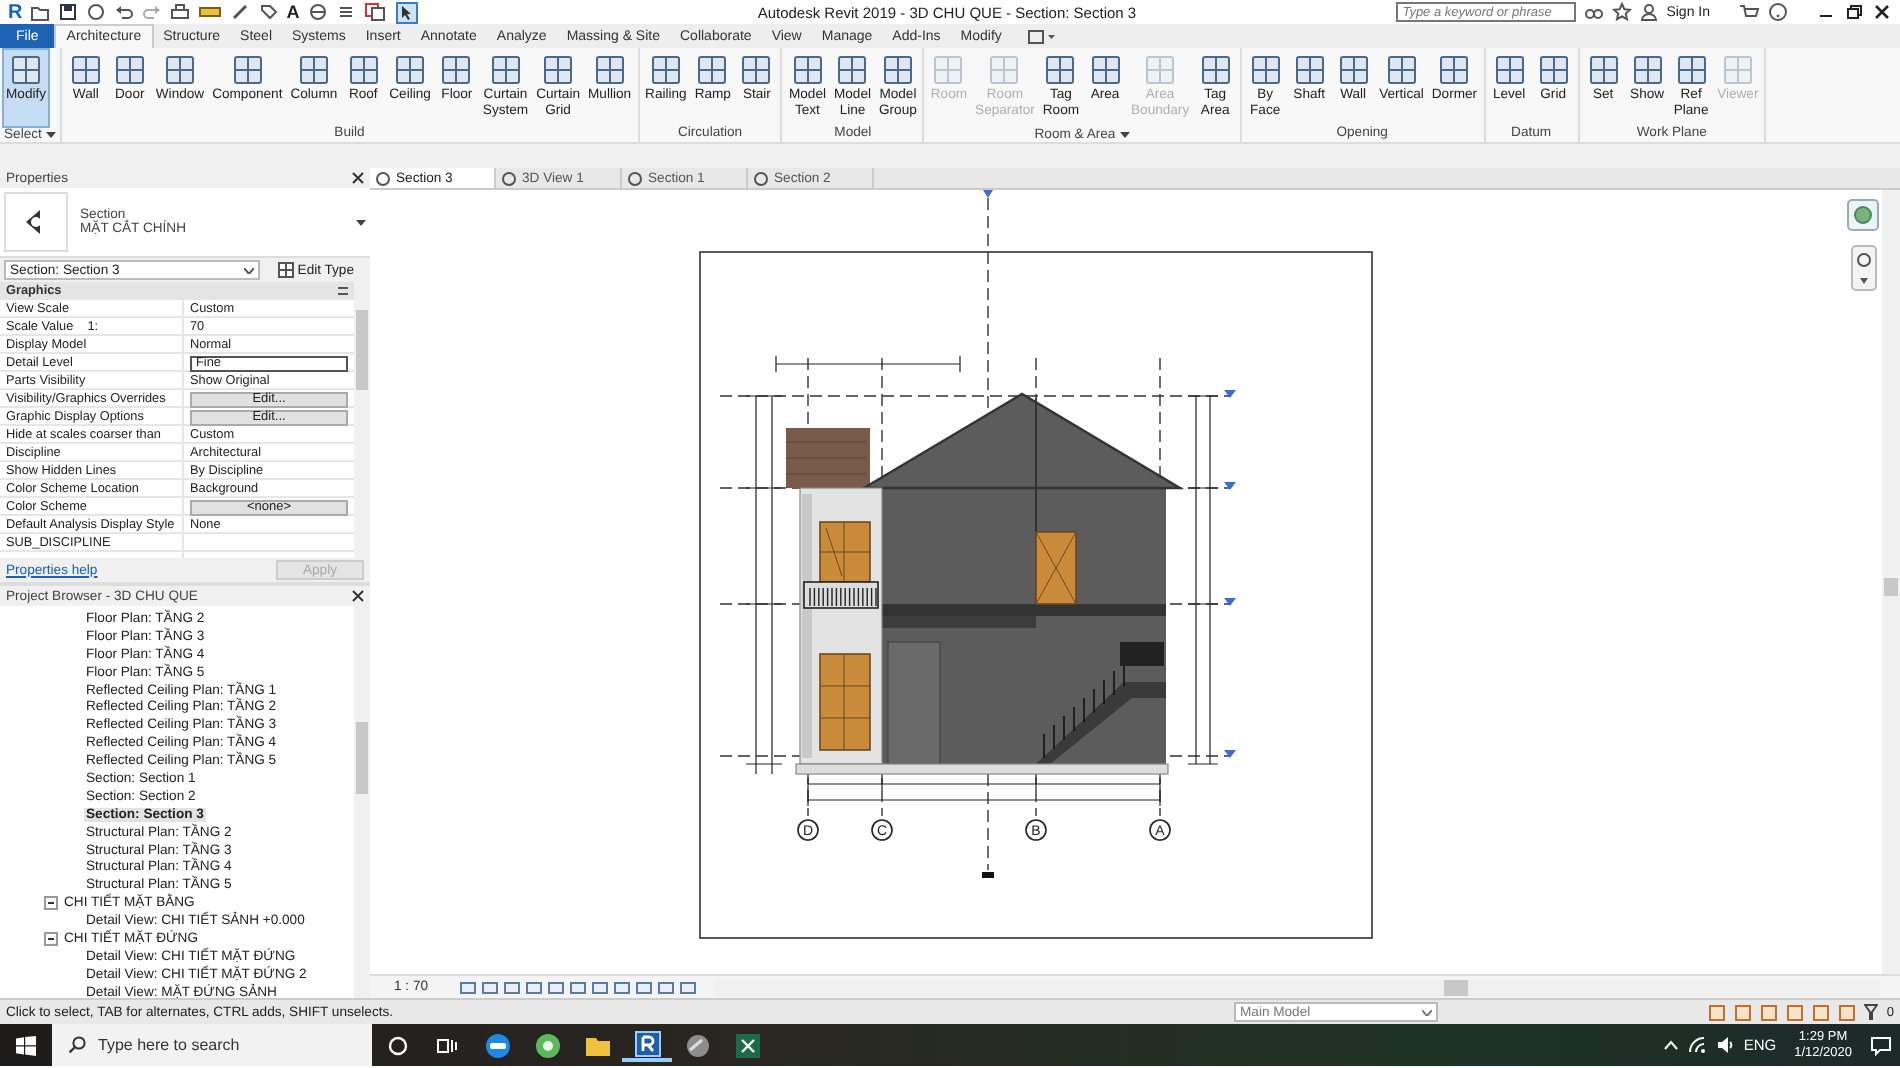  I want to click on measure-icon, so click(210, 12).